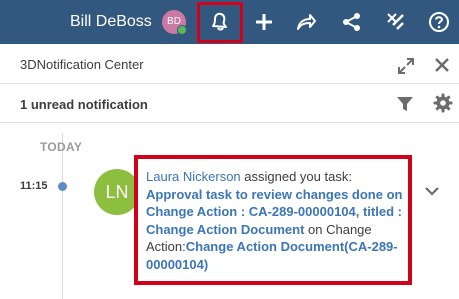 The image size is (459, 299). I want to click on online-status-badge, so click(182, 30).